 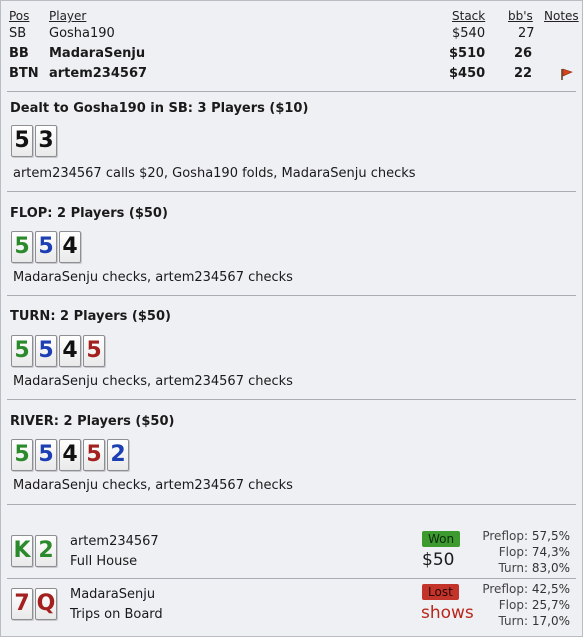 What do you see at coordinates (153, 277) in the screenshot?
I see `street-actions-flop: MadaraSenju checks, artem234567 checks` at bounding box center [153, 277].